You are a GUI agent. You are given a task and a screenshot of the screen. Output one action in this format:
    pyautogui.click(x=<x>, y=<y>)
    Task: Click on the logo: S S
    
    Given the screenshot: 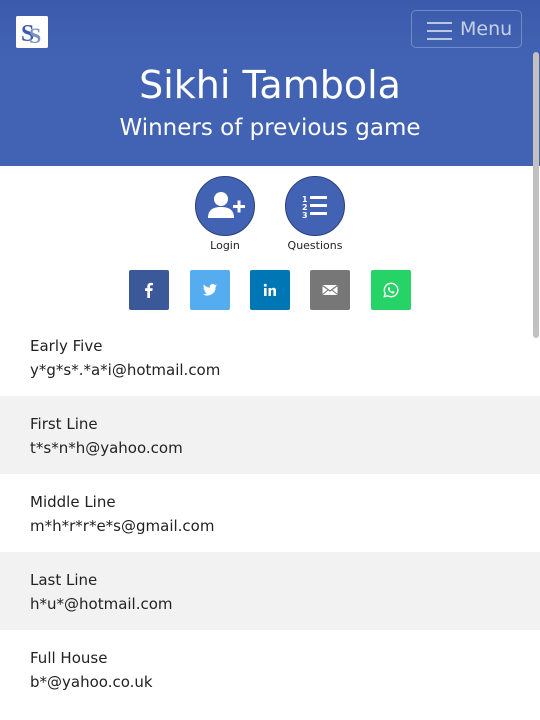 What is the action you would take?
    pyautogui.click(x=32, y=32)
    